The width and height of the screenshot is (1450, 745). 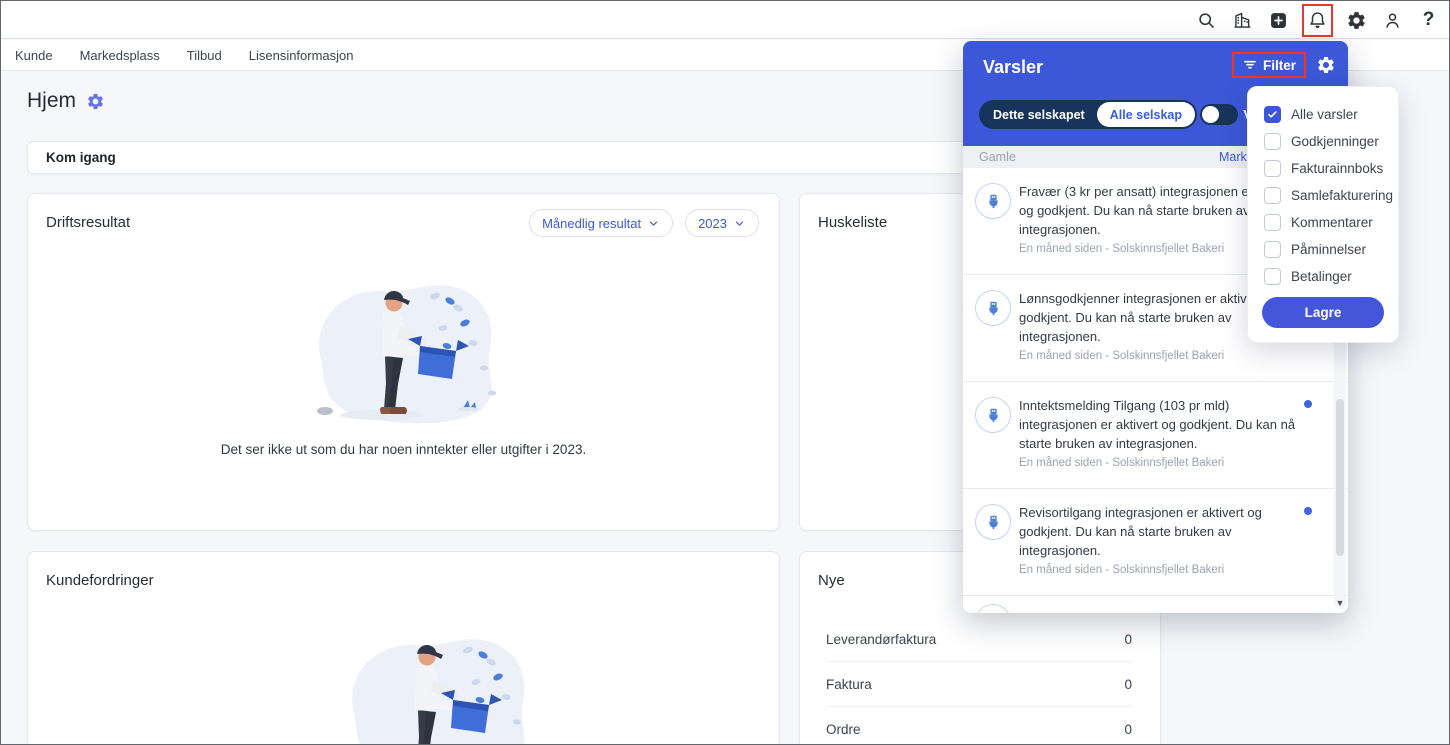 What do you see at coordinates (34, 55) in the screenshot?
I see `nav-item-kunde: Kunde` at bounding box center [34, 55].